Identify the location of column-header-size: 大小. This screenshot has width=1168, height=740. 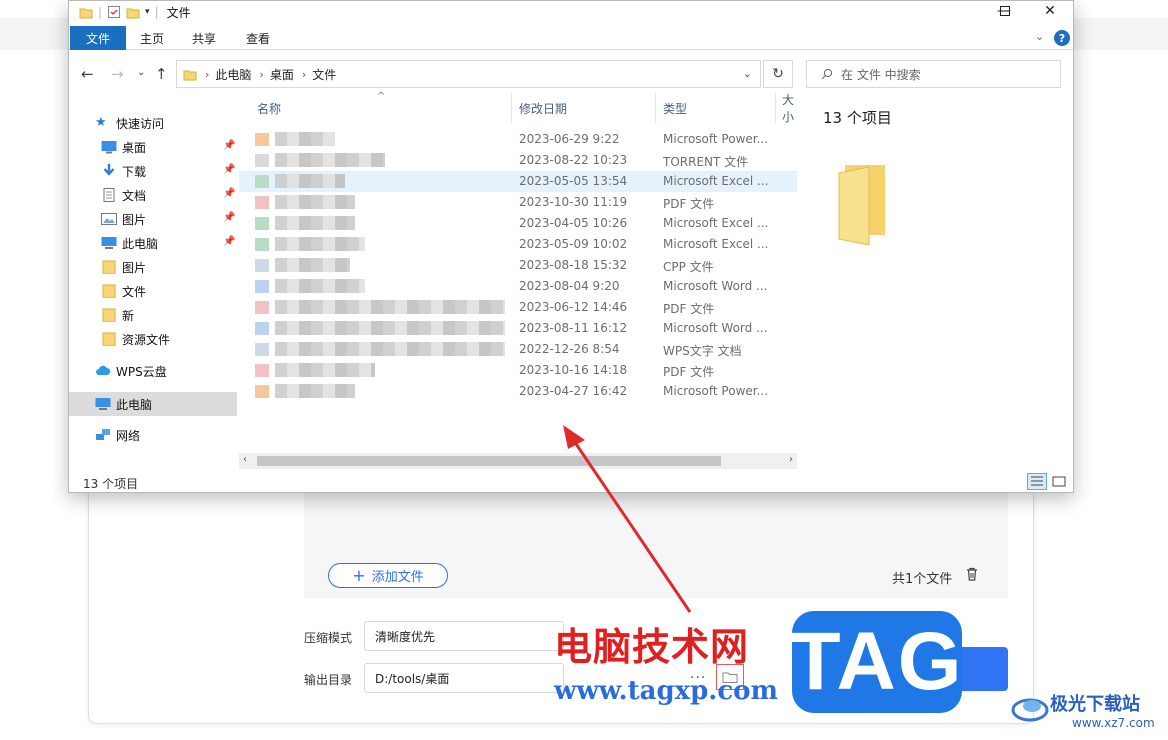
(789, 108).